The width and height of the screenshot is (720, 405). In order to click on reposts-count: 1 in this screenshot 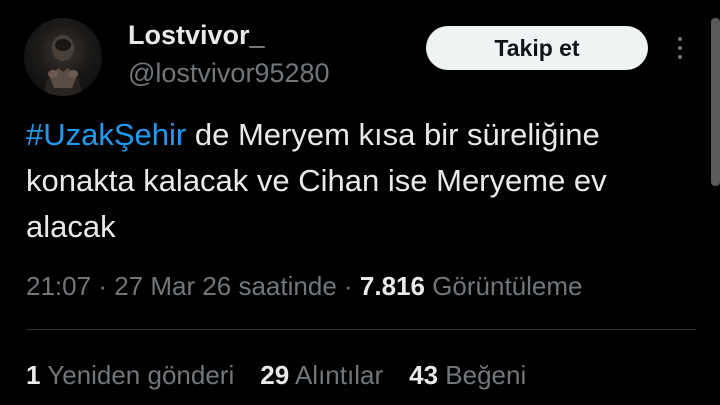, I will do `click(33, 375)`.